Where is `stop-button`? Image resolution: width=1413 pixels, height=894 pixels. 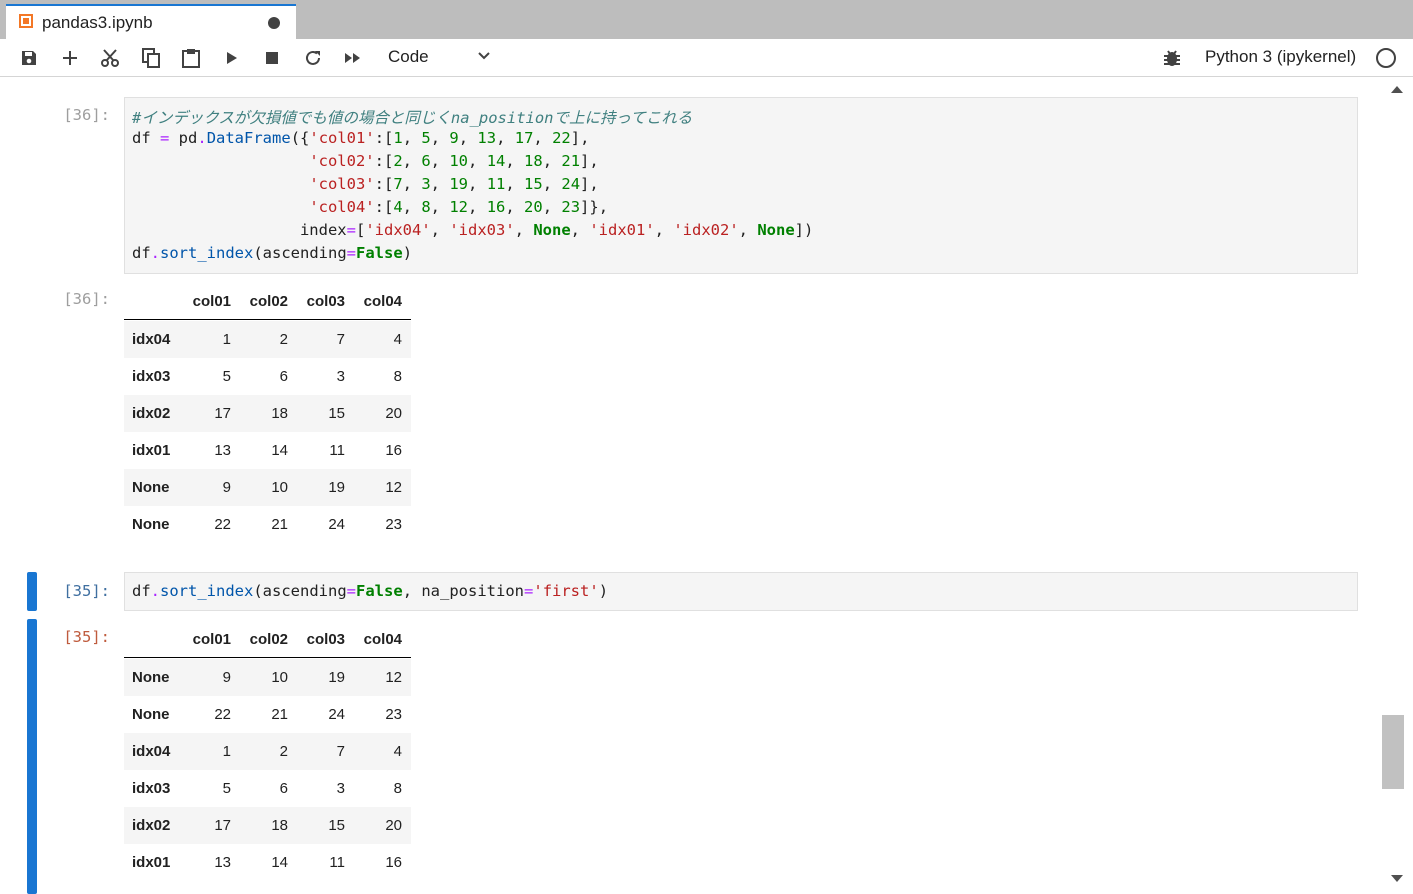
stop-button is located at coordinates (272, 58).